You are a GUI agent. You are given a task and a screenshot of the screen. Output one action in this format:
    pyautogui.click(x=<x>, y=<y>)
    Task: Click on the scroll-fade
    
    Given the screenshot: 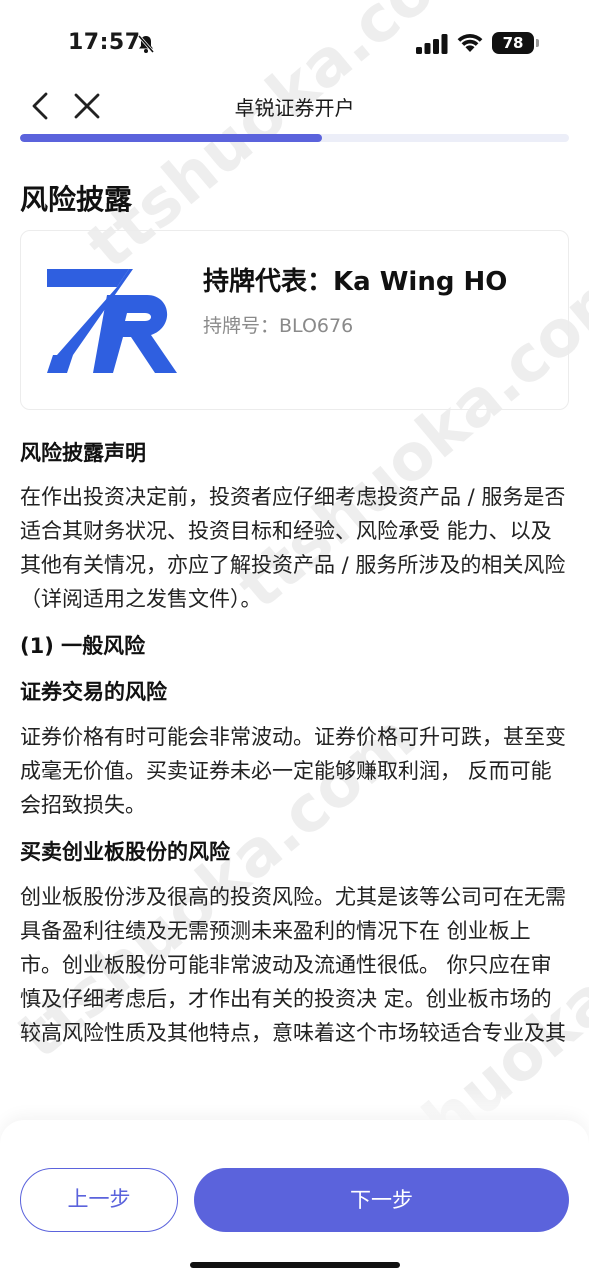 What is the action you would take?
    pyautogui.click(x=294, y=1106)
    